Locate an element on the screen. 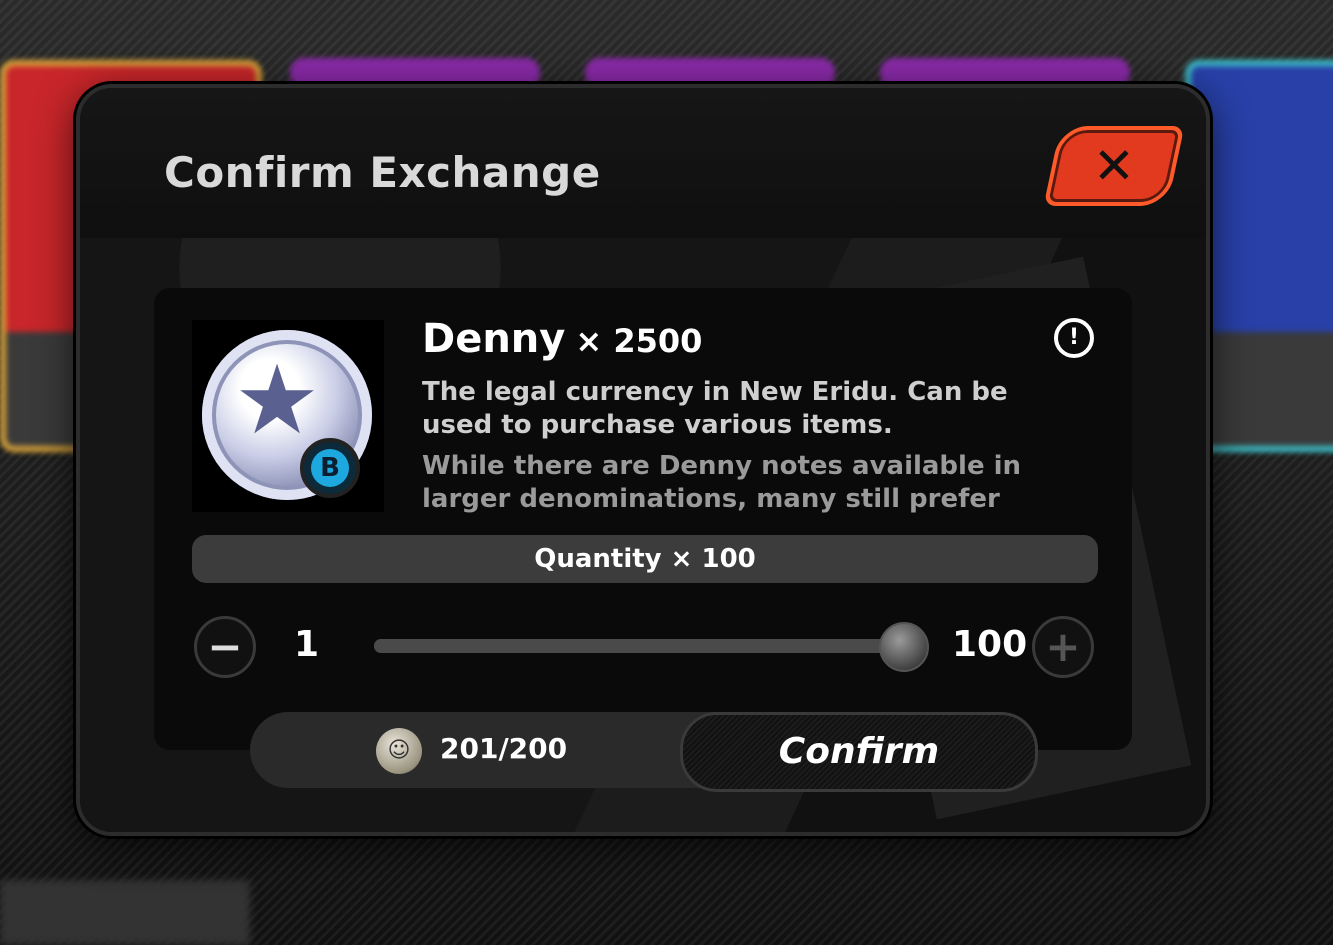  quantity-label: Quantity × 100 is located at coordinates (645, 559).